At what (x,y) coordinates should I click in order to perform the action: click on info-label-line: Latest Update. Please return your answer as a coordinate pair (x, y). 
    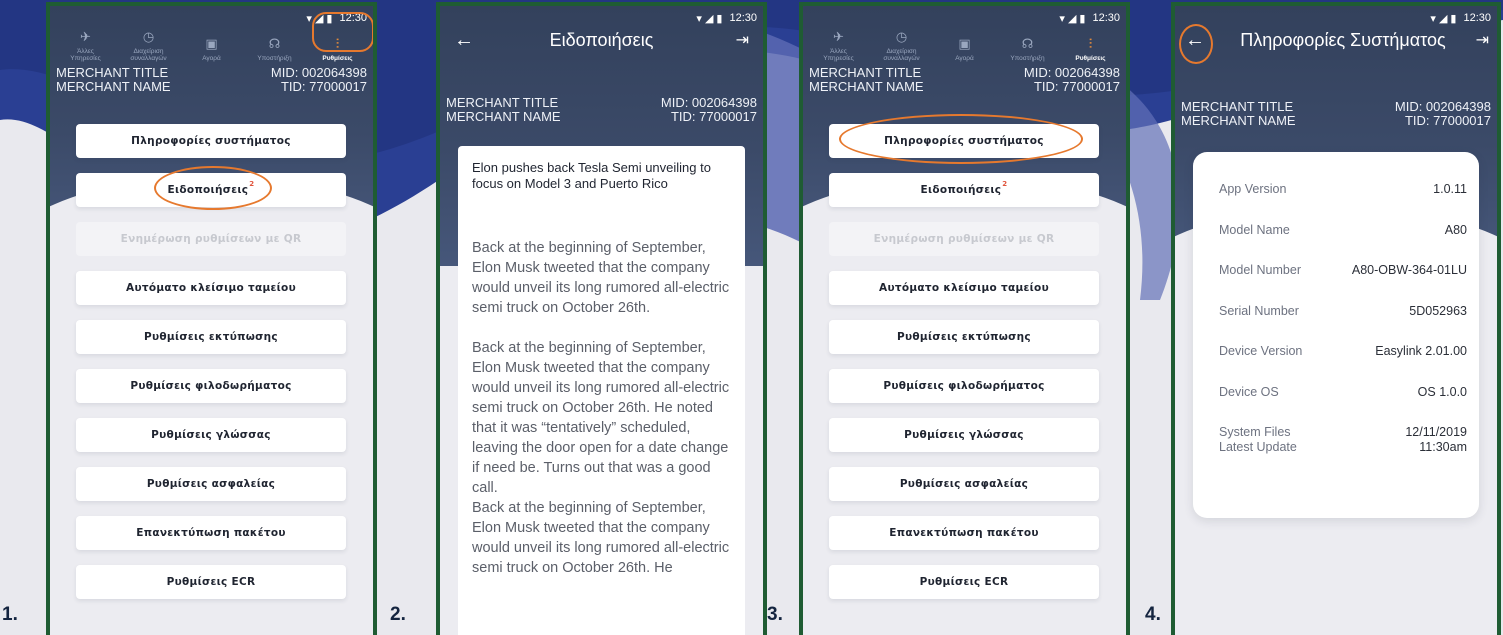
    Looking at the image, I should click on (1258, 447).